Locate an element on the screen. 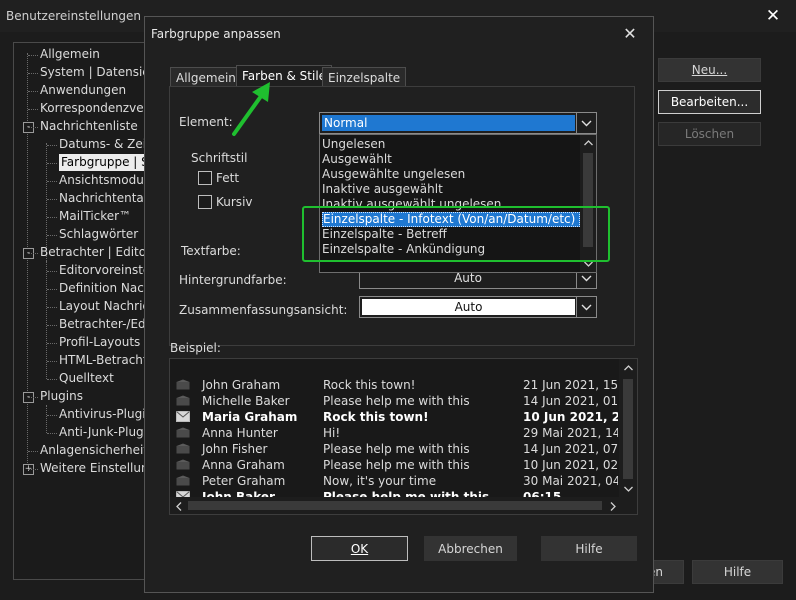  sample-vertical-scrollbar is located at coordinates (628, 428).